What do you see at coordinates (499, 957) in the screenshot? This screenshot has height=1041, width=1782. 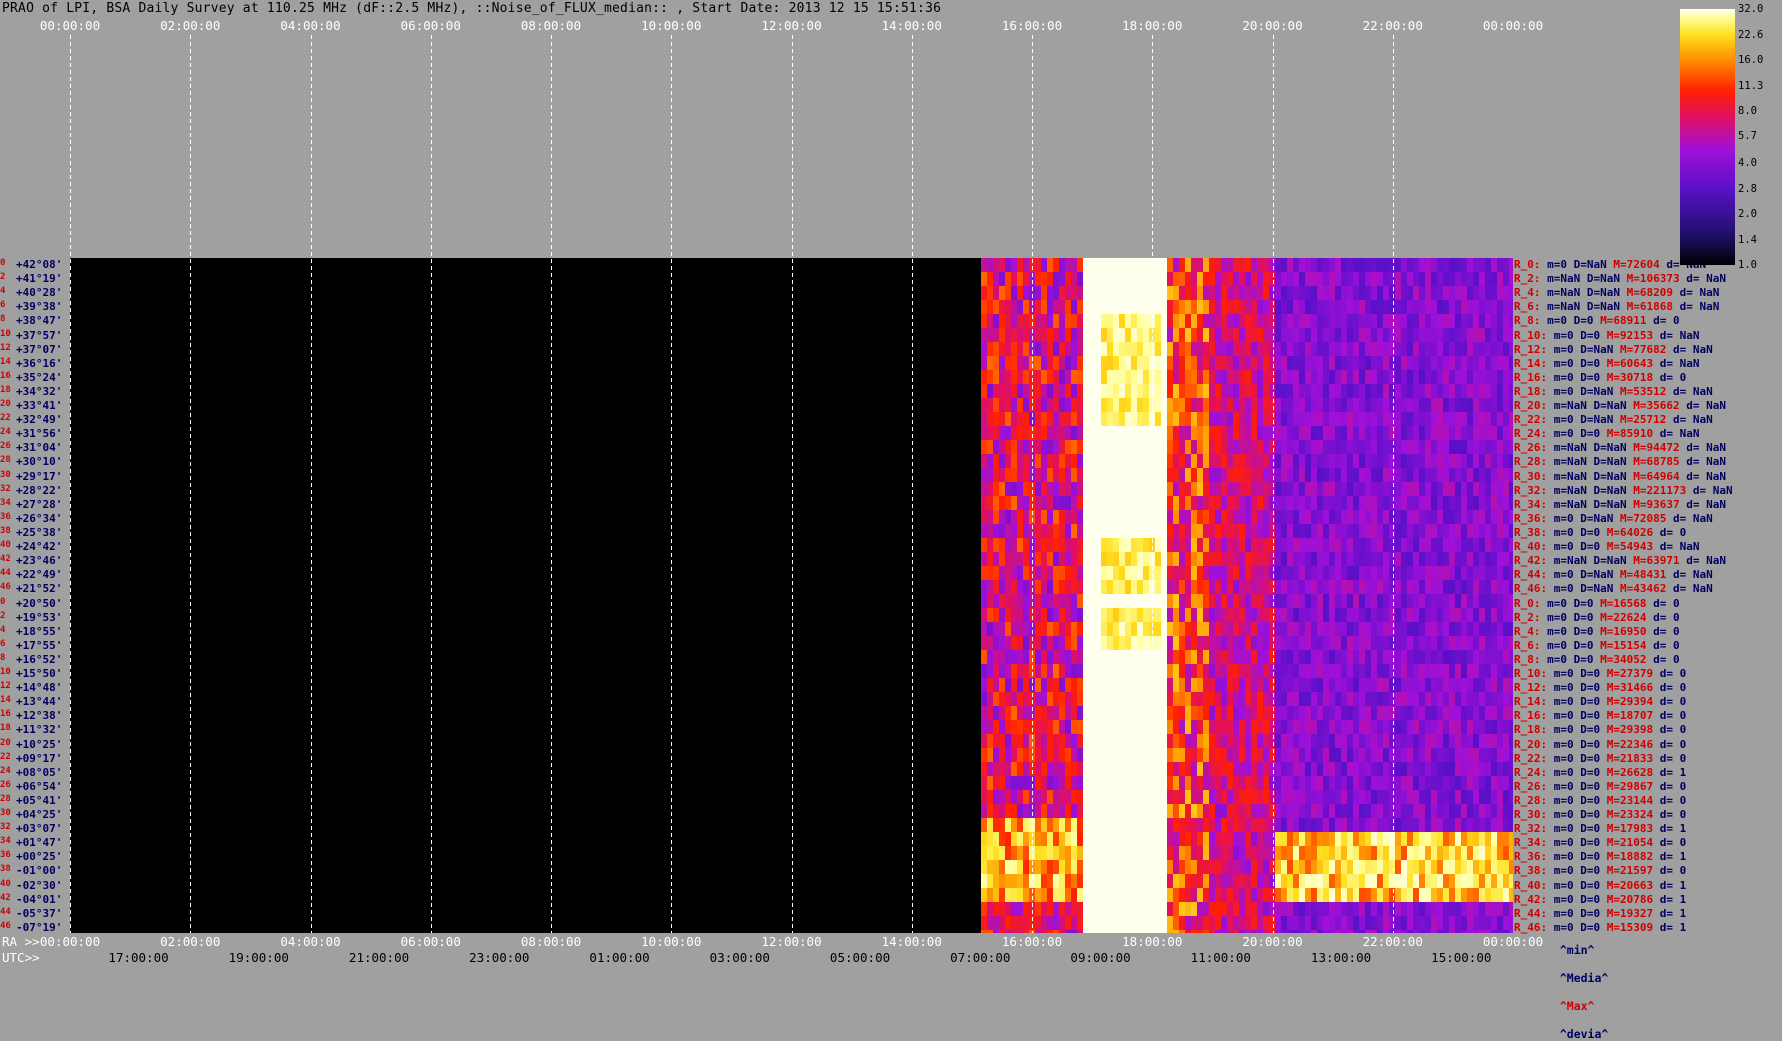 I see `utc-axis-tick: 23:00:00` at bounding box center [499, 957].